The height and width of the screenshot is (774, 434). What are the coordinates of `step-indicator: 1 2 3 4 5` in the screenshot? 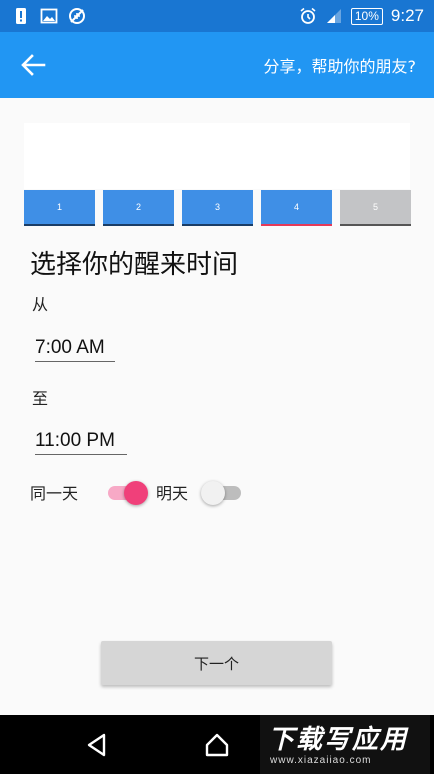 It's located at (217, 208).